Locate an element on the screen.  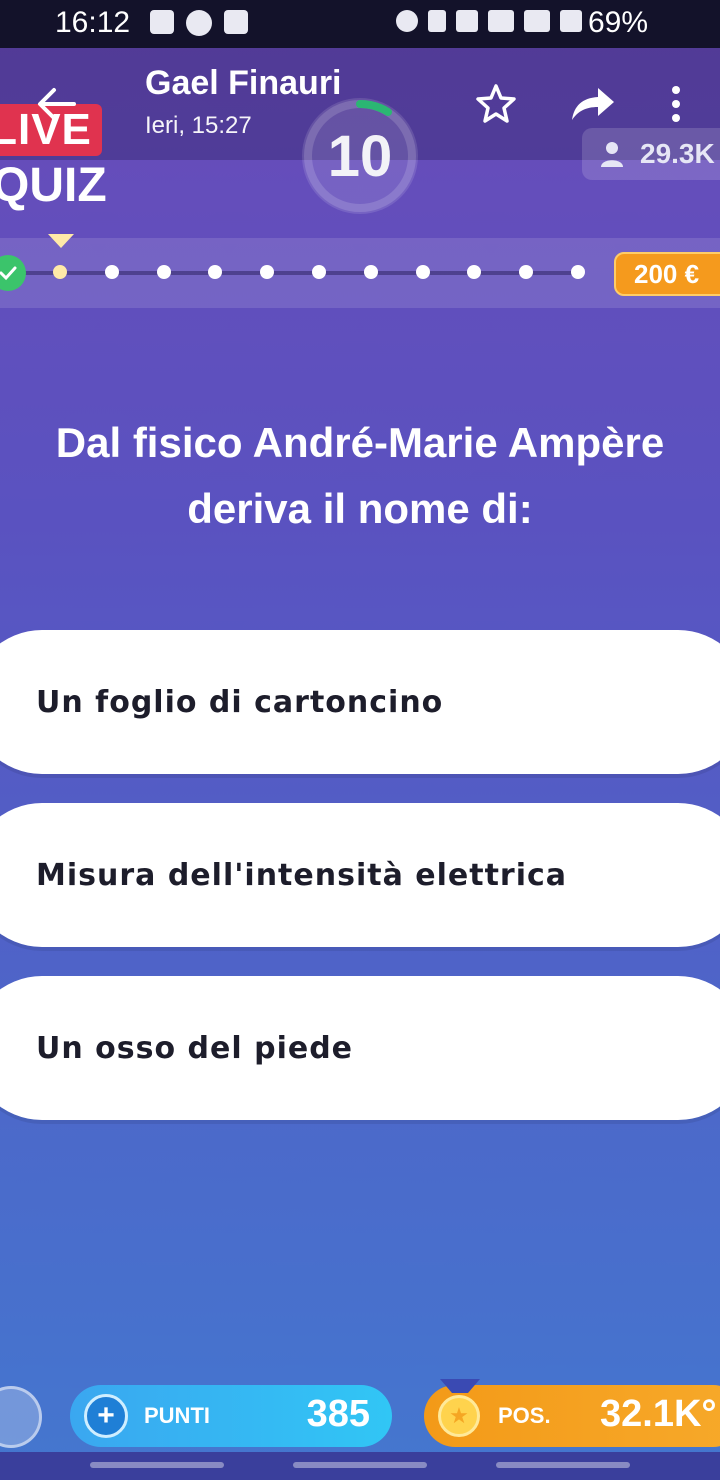
volte-icon is located at coordinates (501, 21).